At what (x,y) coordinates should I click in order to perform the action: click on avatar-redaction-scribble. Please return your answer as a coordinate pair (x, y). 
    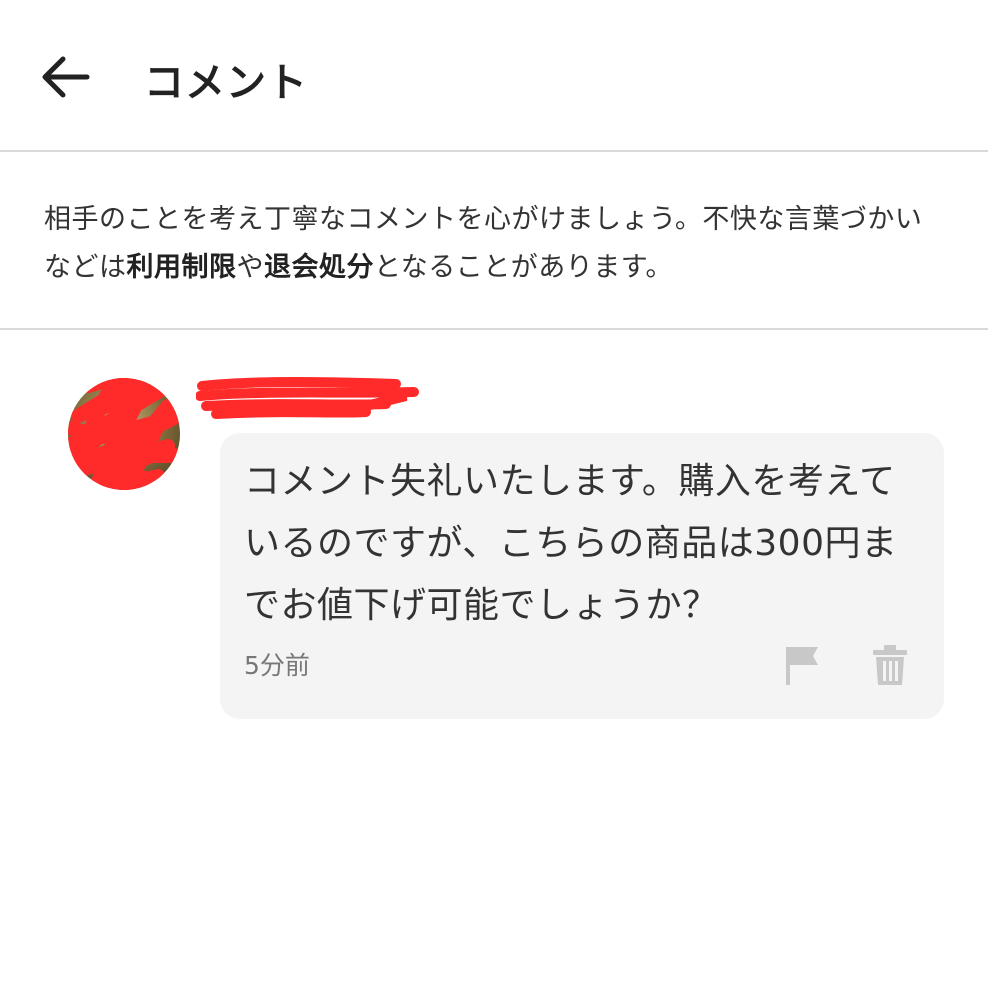
    Looking at the image, I should click on (124, 434).